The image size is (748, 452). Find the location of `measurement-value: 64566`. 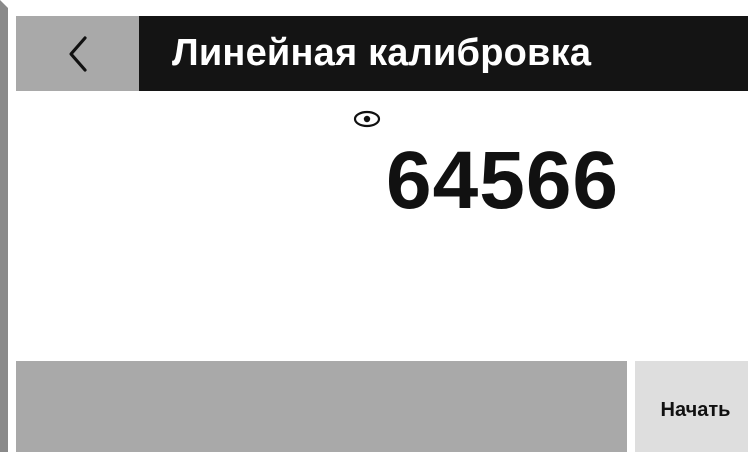

measurement-value: 64566 is located at coordinates (503, 180).